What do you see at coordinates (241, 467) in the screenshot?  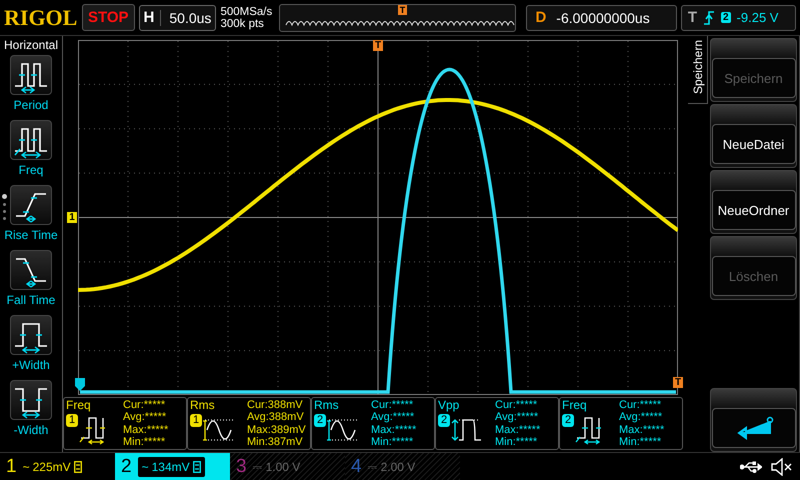 I see `channel-number: 3` at bounding box center [241, 467].